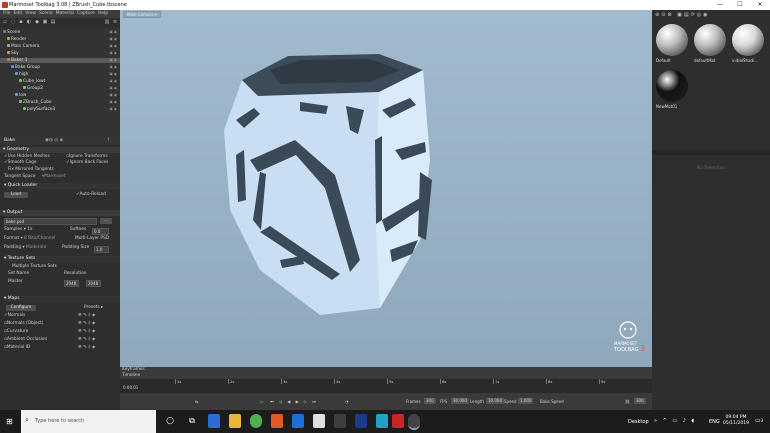 This screenshot has width=770, height=433. I want to click on section-maps: ▾ Maps, so click(62, 299).